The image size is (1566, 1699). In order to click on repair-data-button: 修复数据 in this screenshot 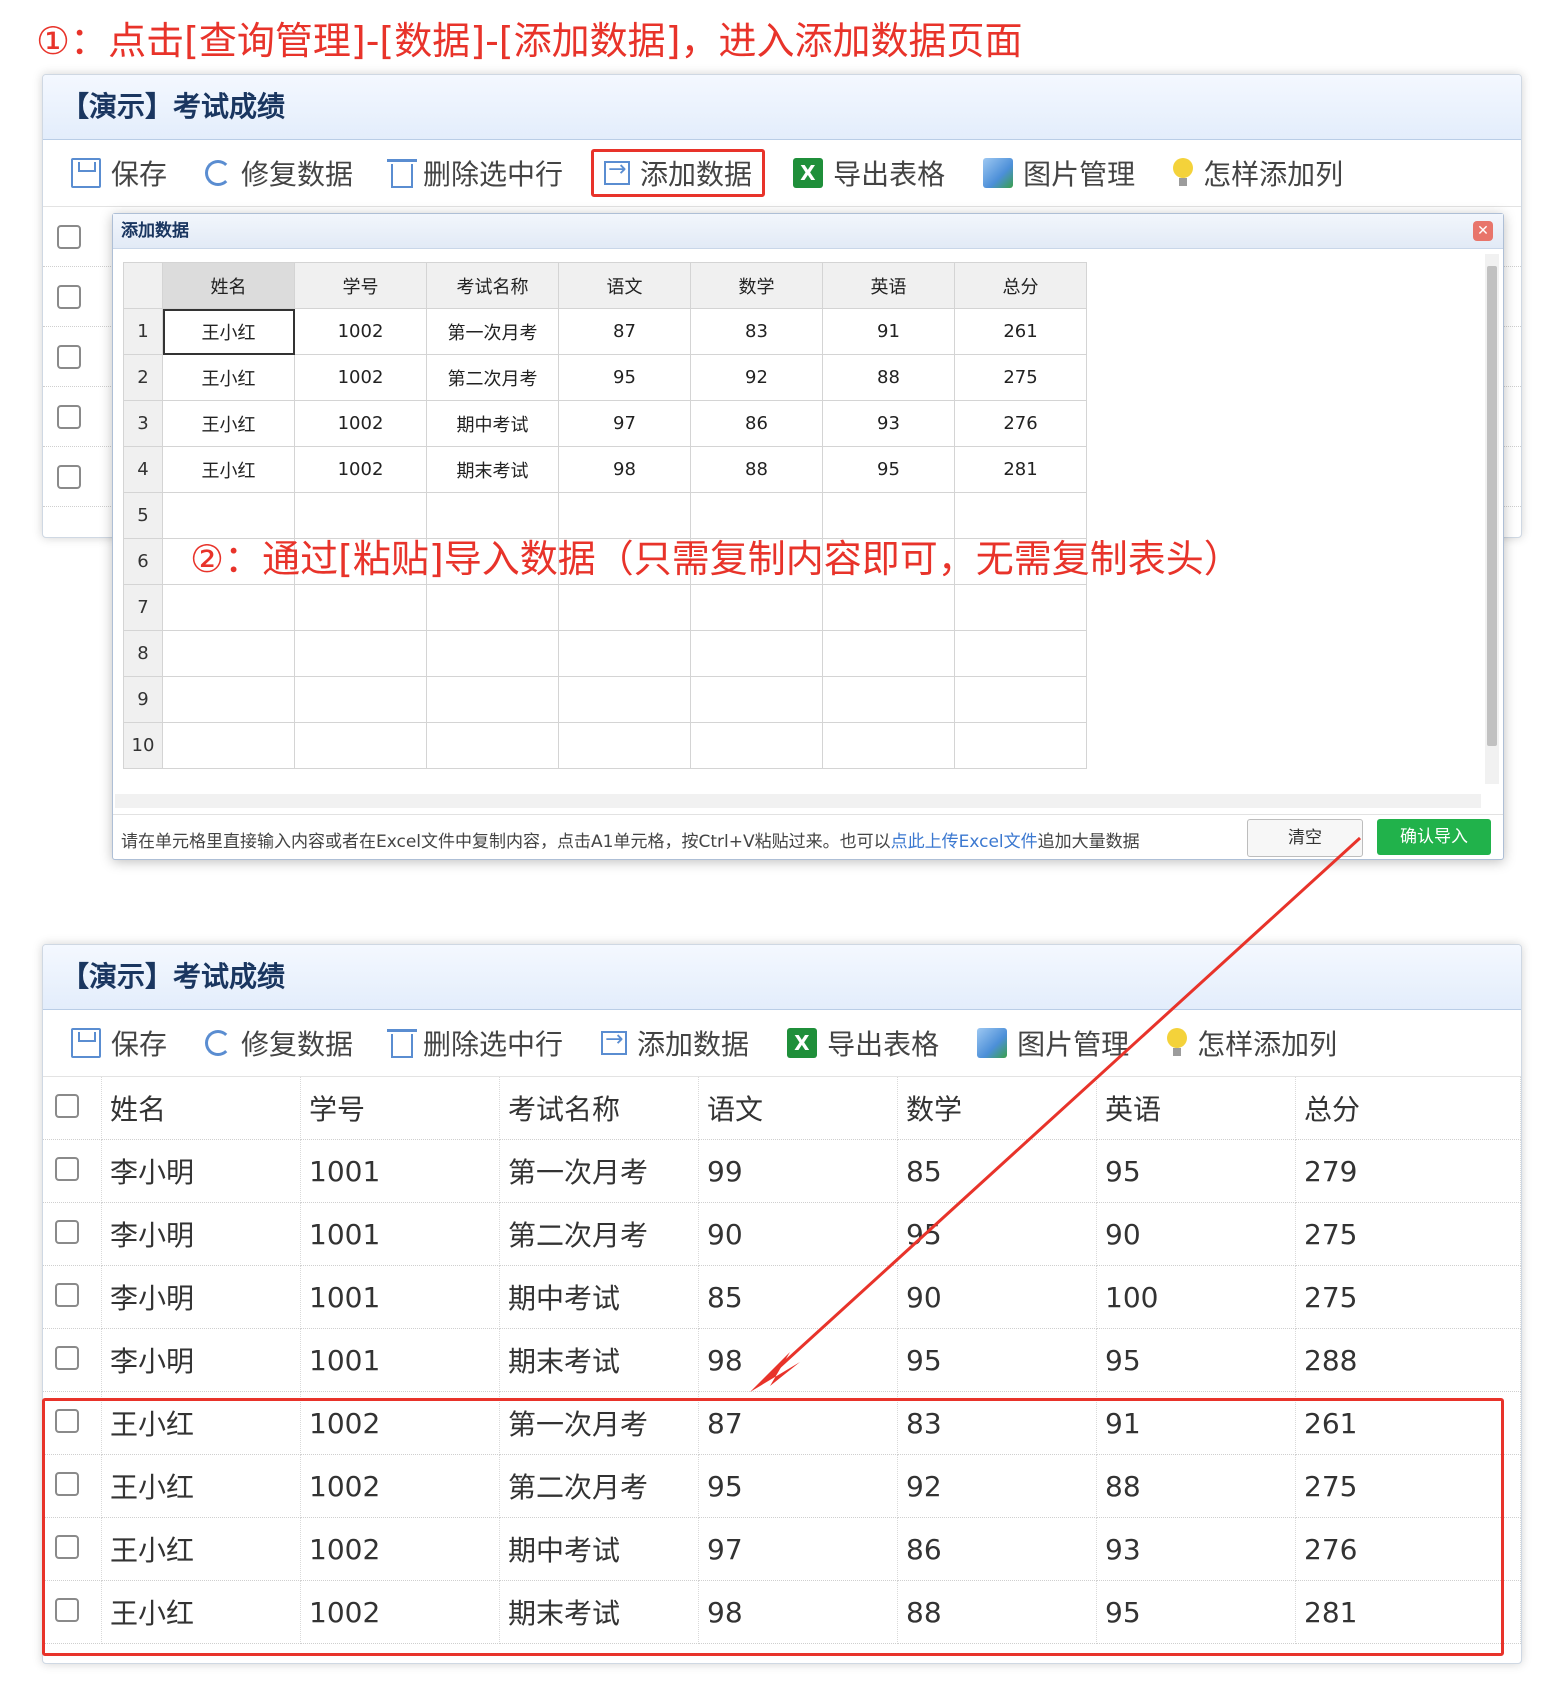, I will do `click(279, 1043)`.